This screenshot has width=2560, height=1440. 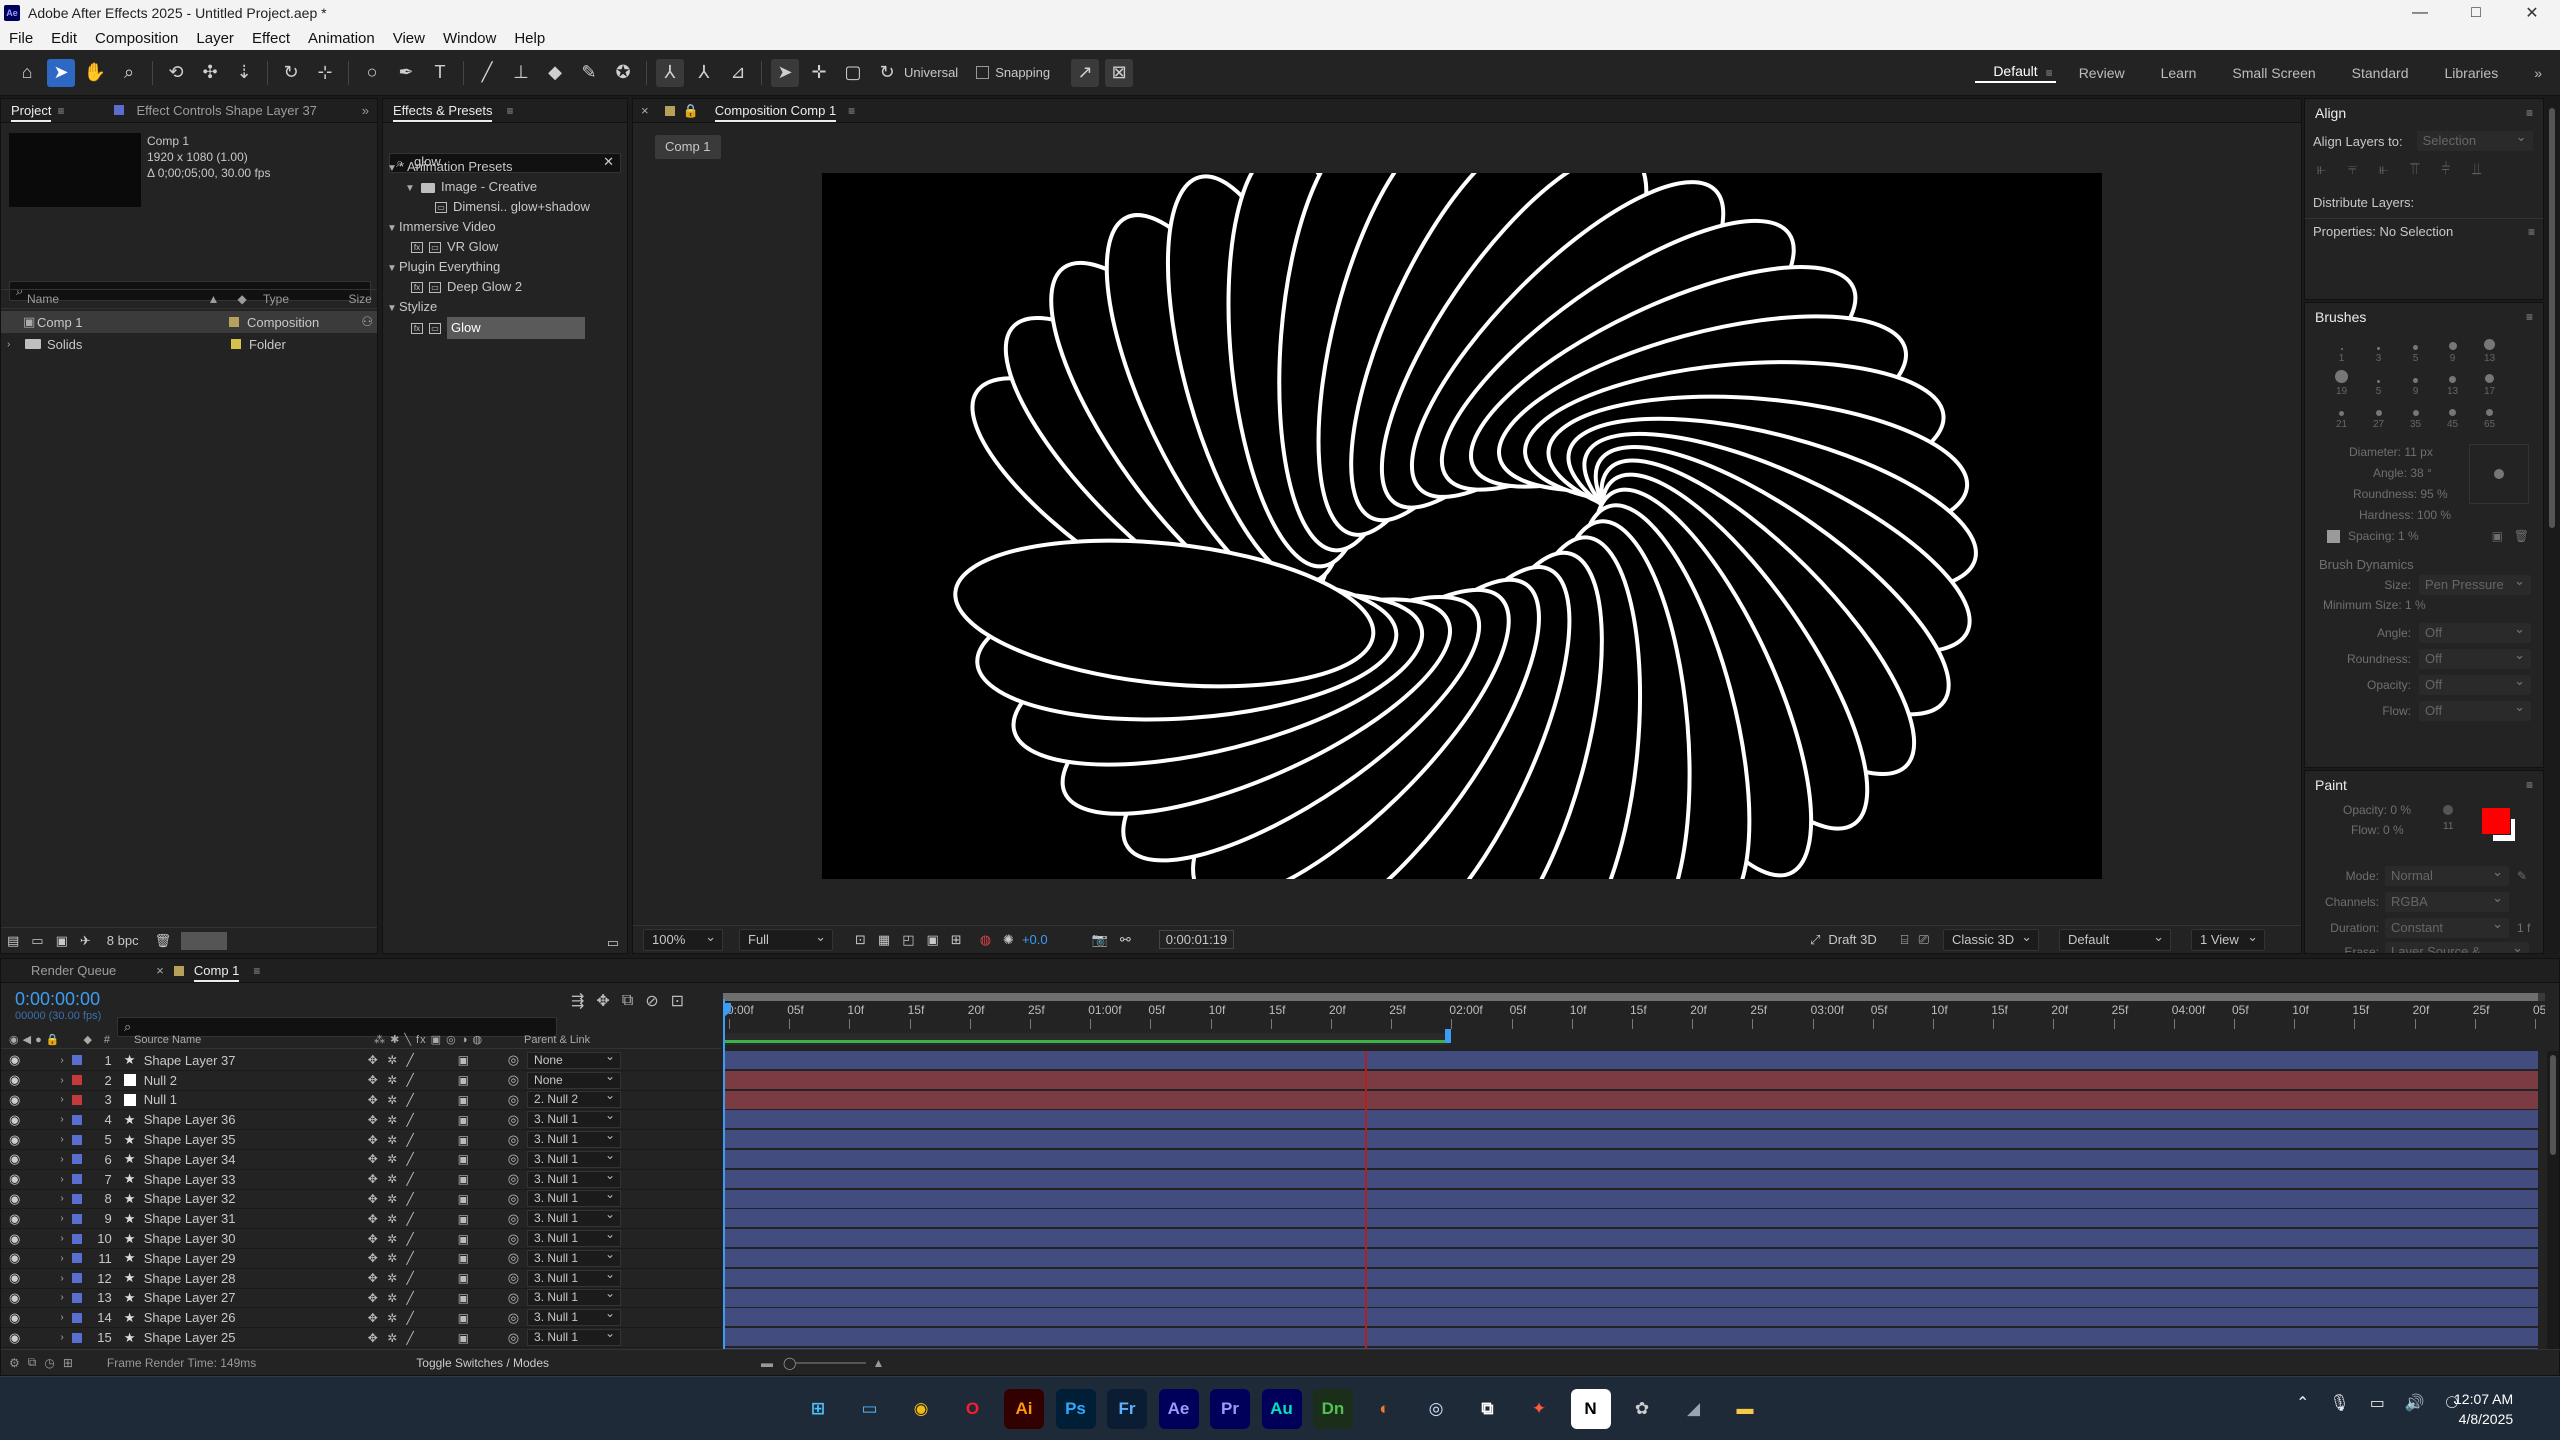 I want to click on draft-3d-label: Draft 3D, so click(x=1852, y=939).